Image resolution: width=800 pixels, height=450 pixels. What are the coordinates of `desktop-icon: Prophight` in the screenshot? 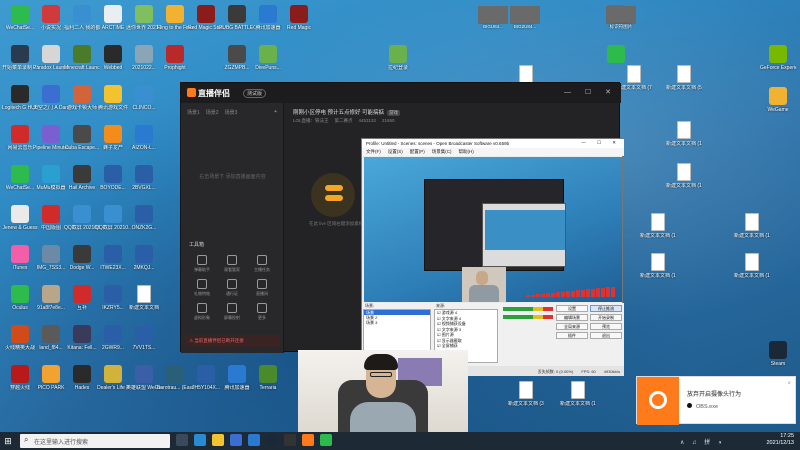 It's located at (175, 62).